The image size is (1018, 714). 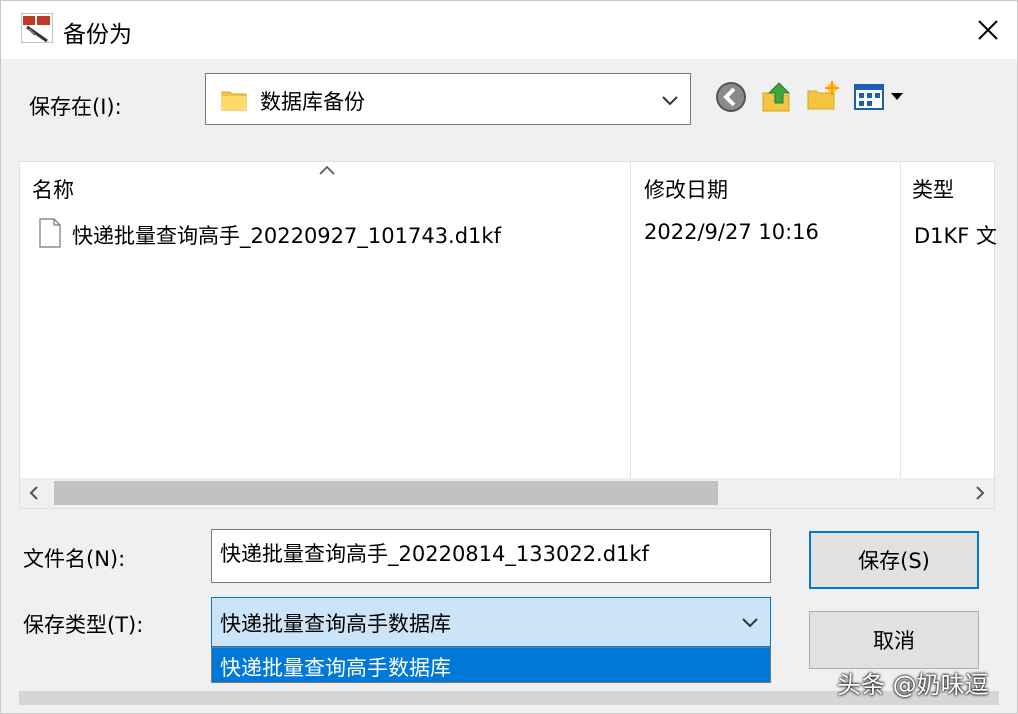 I want to click on file-type-label: 保存类型(T):, so click(x=83, y=625).